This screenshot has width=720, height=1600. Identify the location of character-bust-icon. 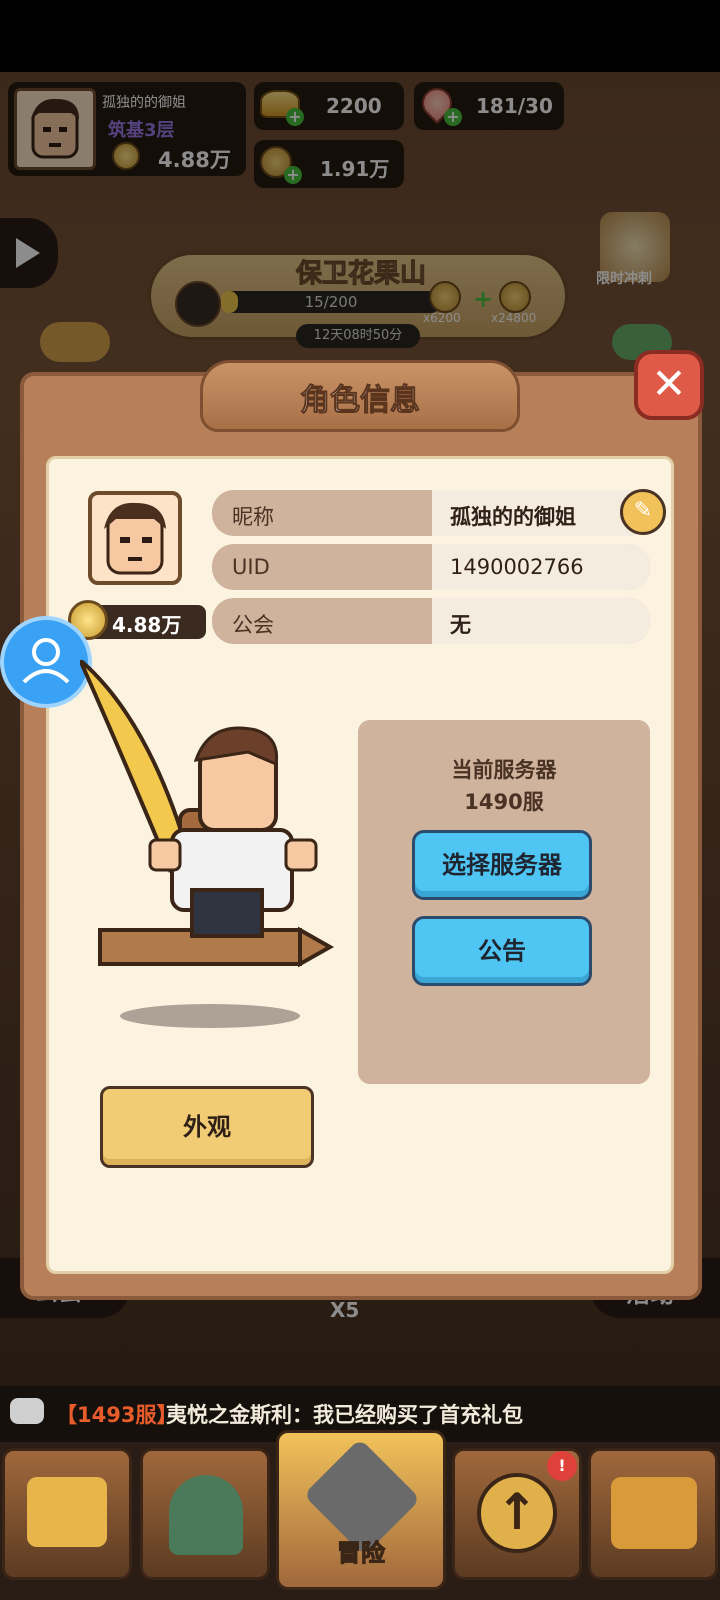
(206, 1515).